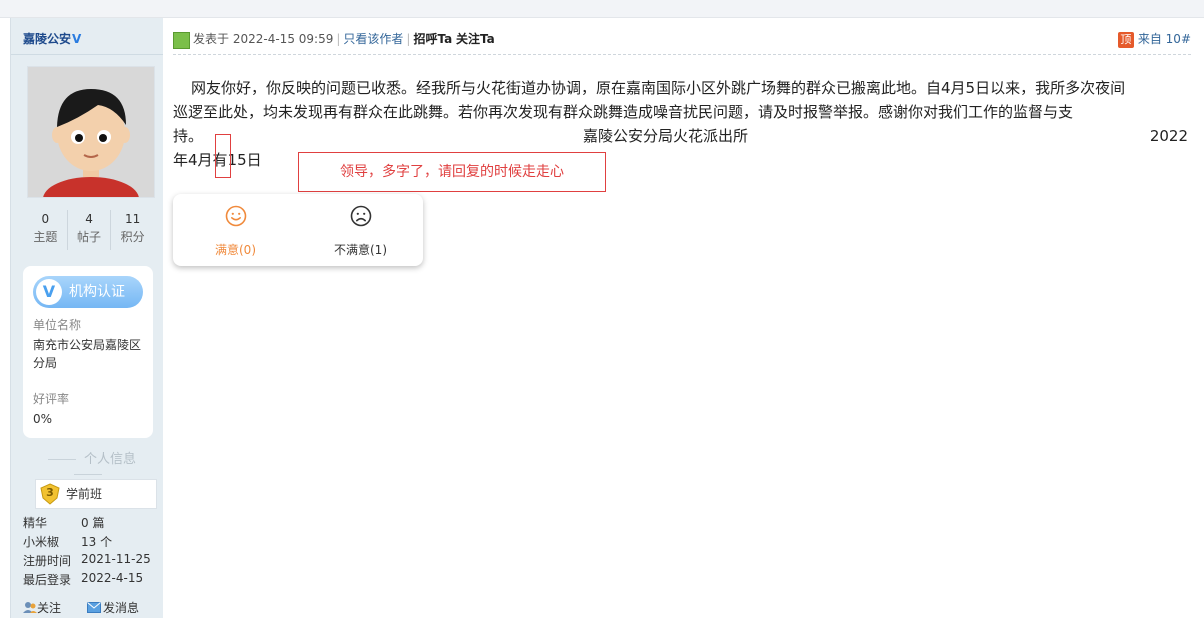 The width and height of the screenshot is (1204, 618). Describe the element at coordinates (87, 54) in the screenshot. I see `sidebar-divider` at that location.